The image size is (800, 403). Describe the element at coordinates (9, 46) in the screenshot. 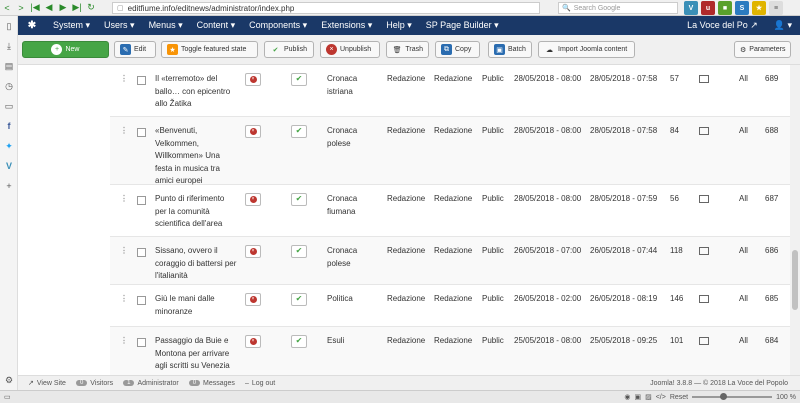

I see `download-icon: ⤓` at that location.